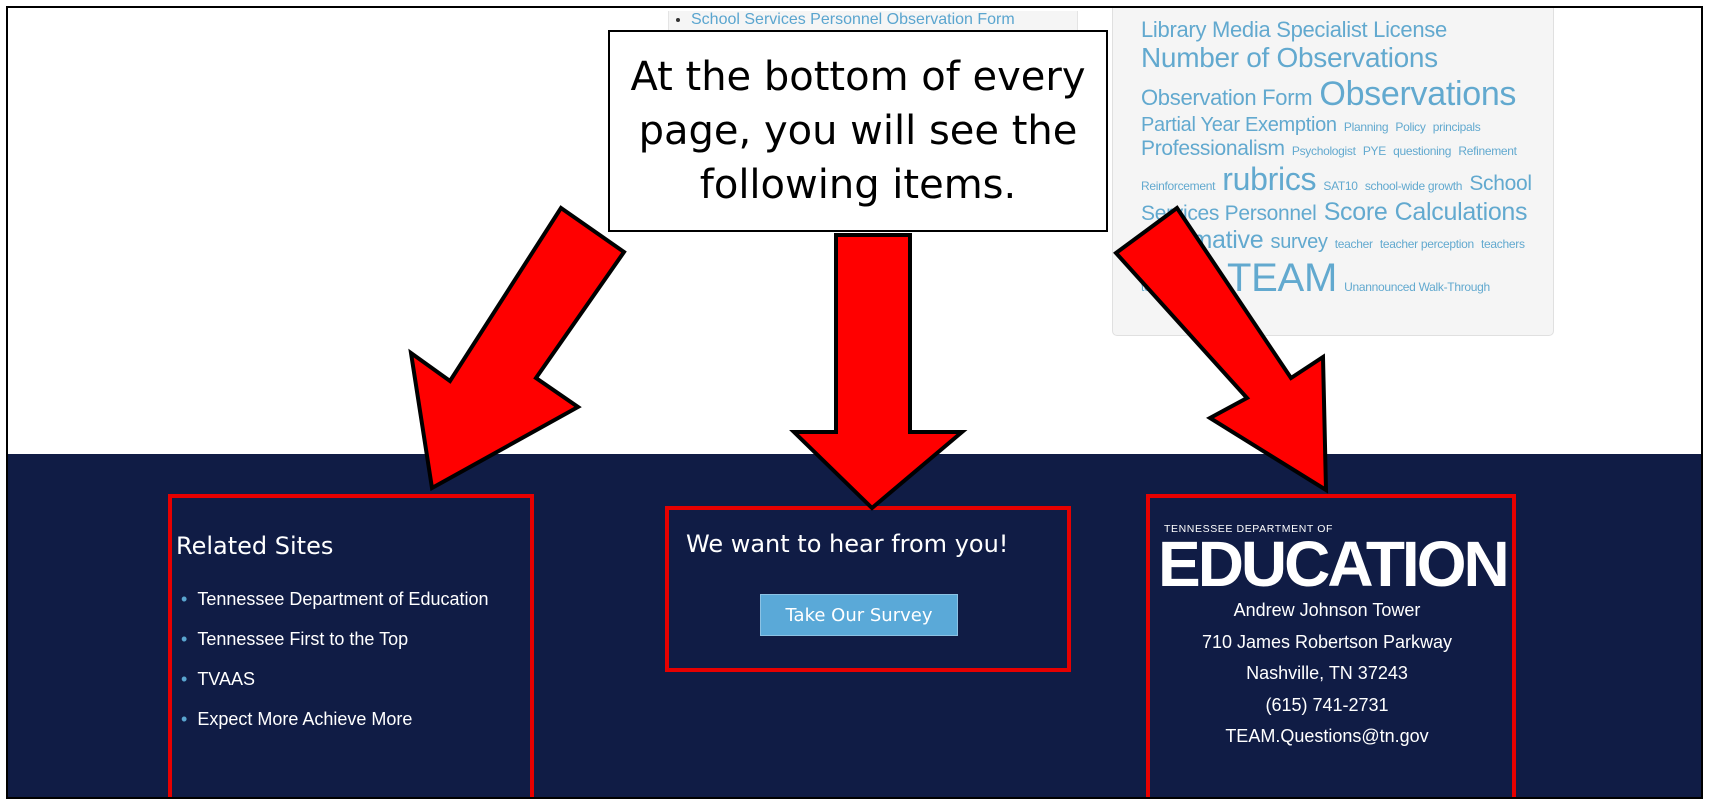 The height and width of the screenshot is (805, 1709). I want to click on arrow-center, so click(878, 372).